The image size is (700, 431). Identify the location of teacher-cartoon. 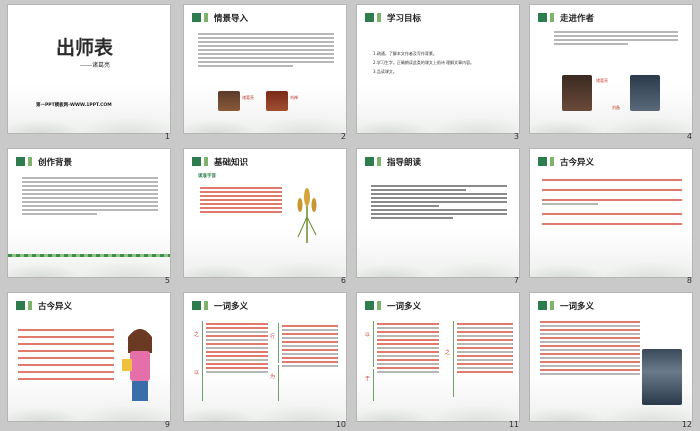
(137, 365).